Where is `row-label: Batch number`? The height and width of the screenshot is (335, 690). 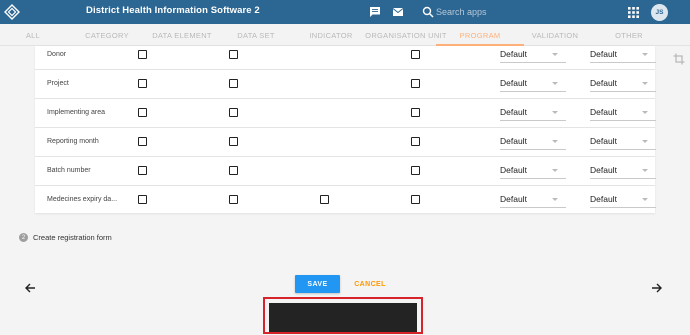 row-label: Batch number is located at coordinates (69, 170).